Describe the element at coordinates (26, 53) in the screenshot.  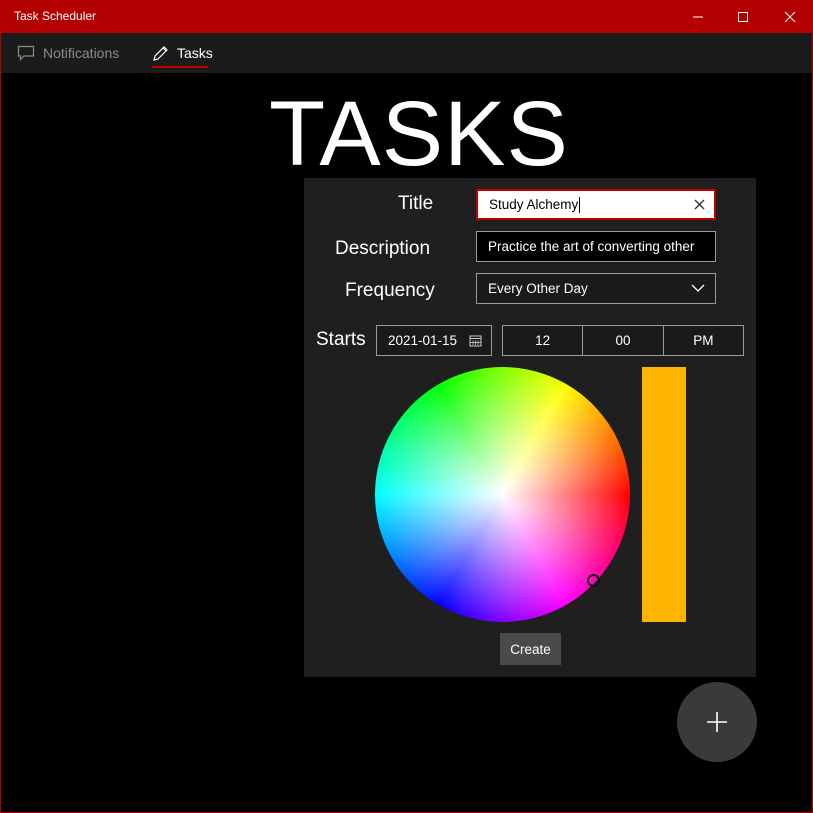
I see `chat-bubble-icon` at that location.